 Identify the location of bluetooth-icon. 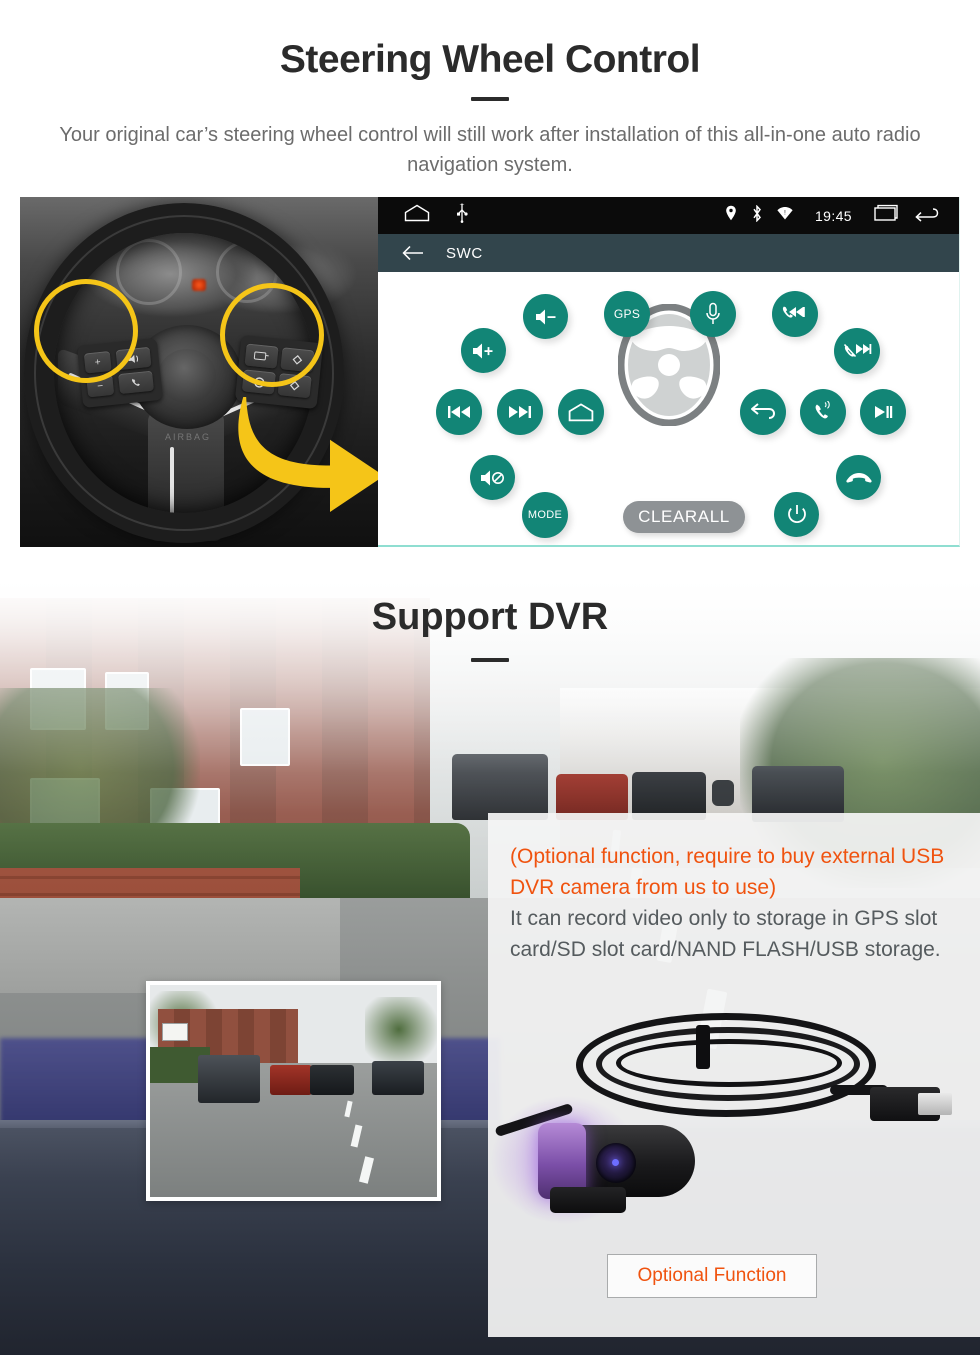
(757, 215).